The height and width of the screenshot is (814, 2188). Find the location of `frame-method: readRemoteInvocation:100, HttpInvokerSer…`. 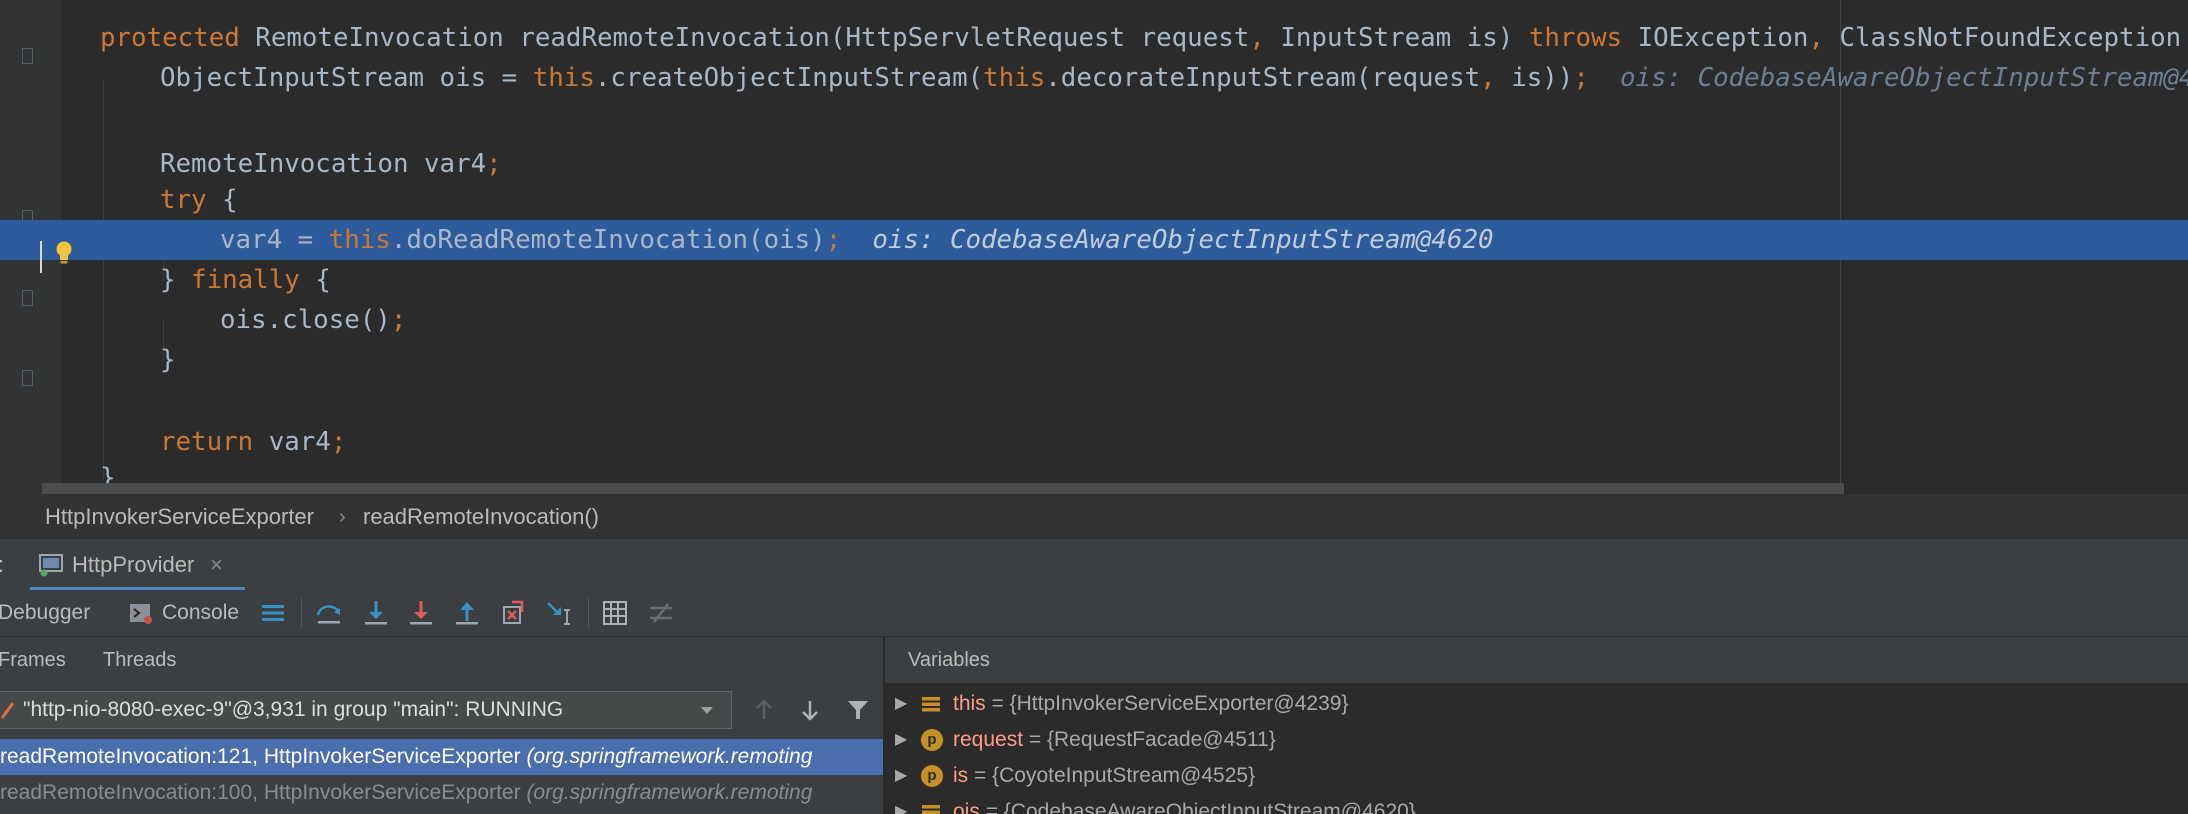

frame-method: readRemoteInvocation:100, HttpInvokerSer… is located at coordinates (263, 792).